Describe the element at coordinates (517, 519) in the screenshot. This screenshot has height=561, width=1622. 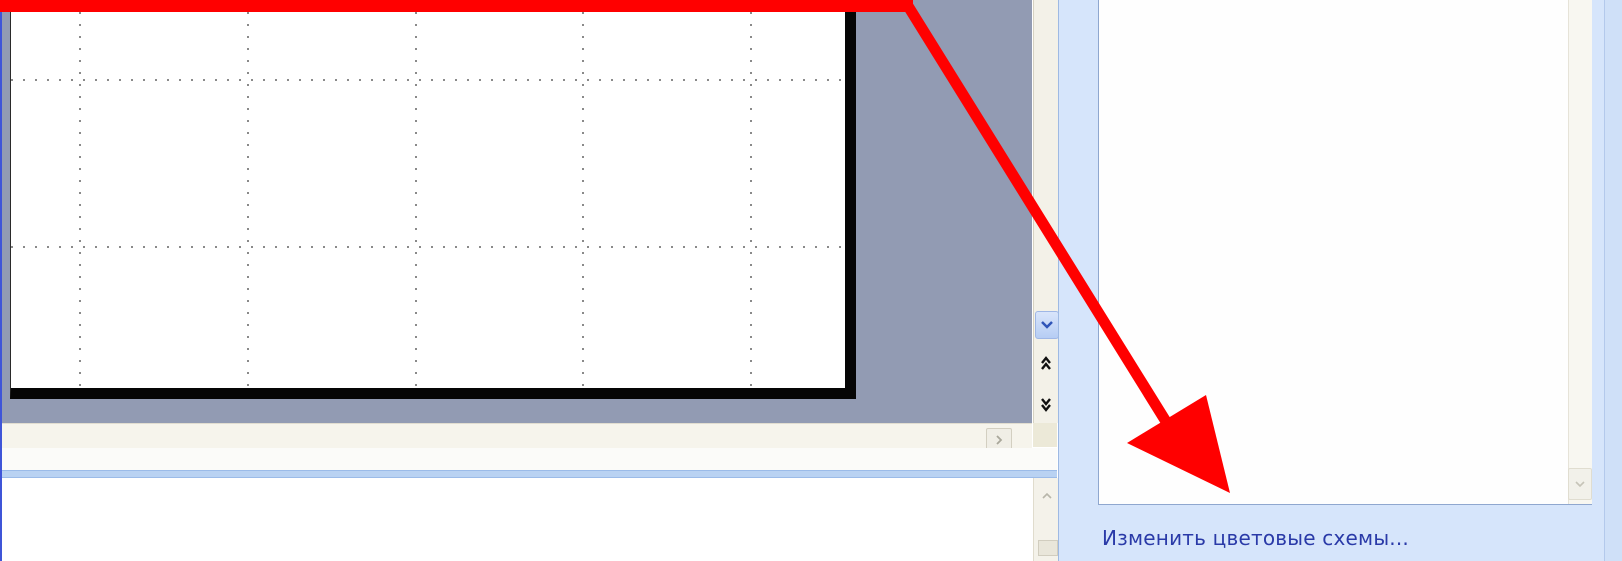
I see `notes-pane` at that location.